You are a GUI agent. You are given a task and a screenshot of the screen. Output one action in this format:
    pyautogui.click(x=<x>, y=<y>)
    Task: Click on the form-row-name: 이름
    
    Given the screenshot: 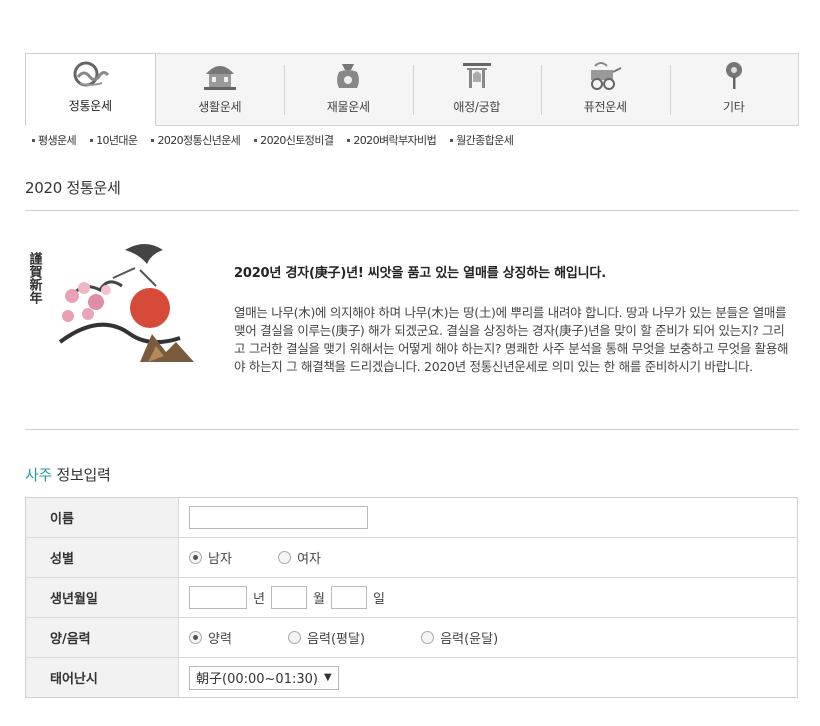 What is the action you would take?
    pyautogui.click(x=411, y=517)
    